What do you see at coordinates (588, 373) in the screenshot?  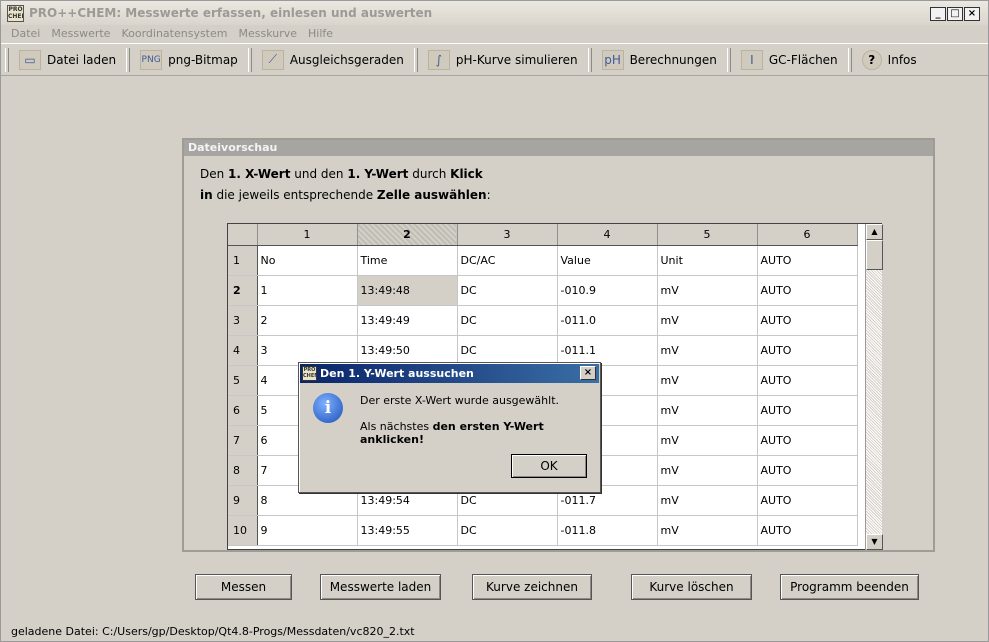 I see `dialog-close-icon: ×` at bounding box center [588, 373].